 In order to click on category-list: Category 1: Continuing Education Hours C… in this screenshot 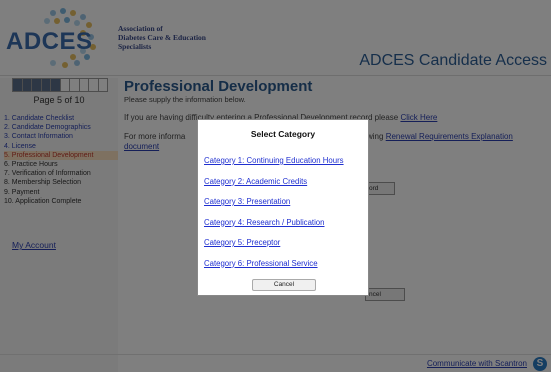, I will do `click(285, 211)`.